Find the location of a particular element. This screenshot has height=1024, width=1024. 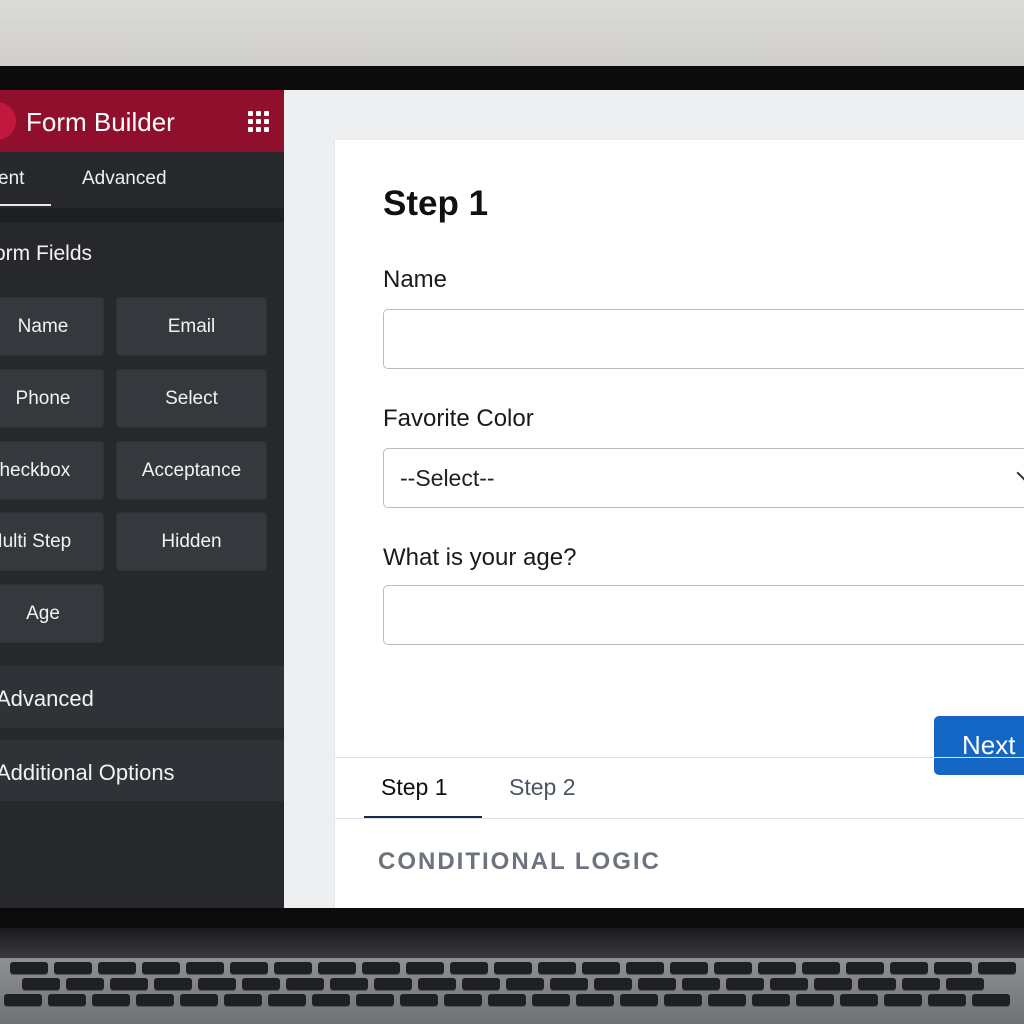

field-multi-step-button: Multi Step is located at coordinates (52, 541).